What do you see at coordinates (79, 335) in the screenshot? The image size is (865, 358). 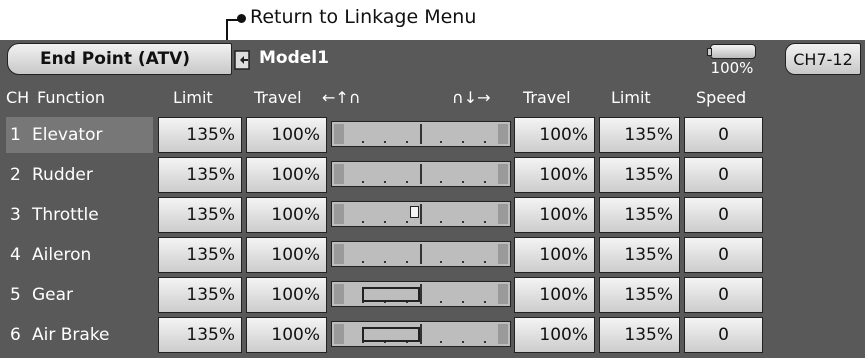 I see `function-name: 6 Air Brake` at bounding box center [79, 335].